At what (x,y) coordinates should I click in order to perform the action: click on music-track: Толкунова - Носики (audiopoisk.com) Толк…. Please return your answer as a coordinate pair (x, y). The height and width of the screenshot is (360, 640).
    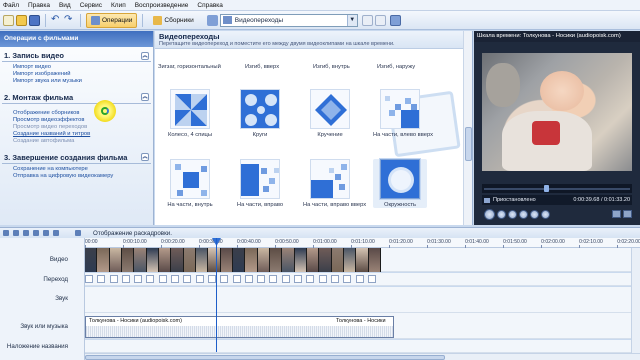
    Looking at the image, I should click on (362, 326).